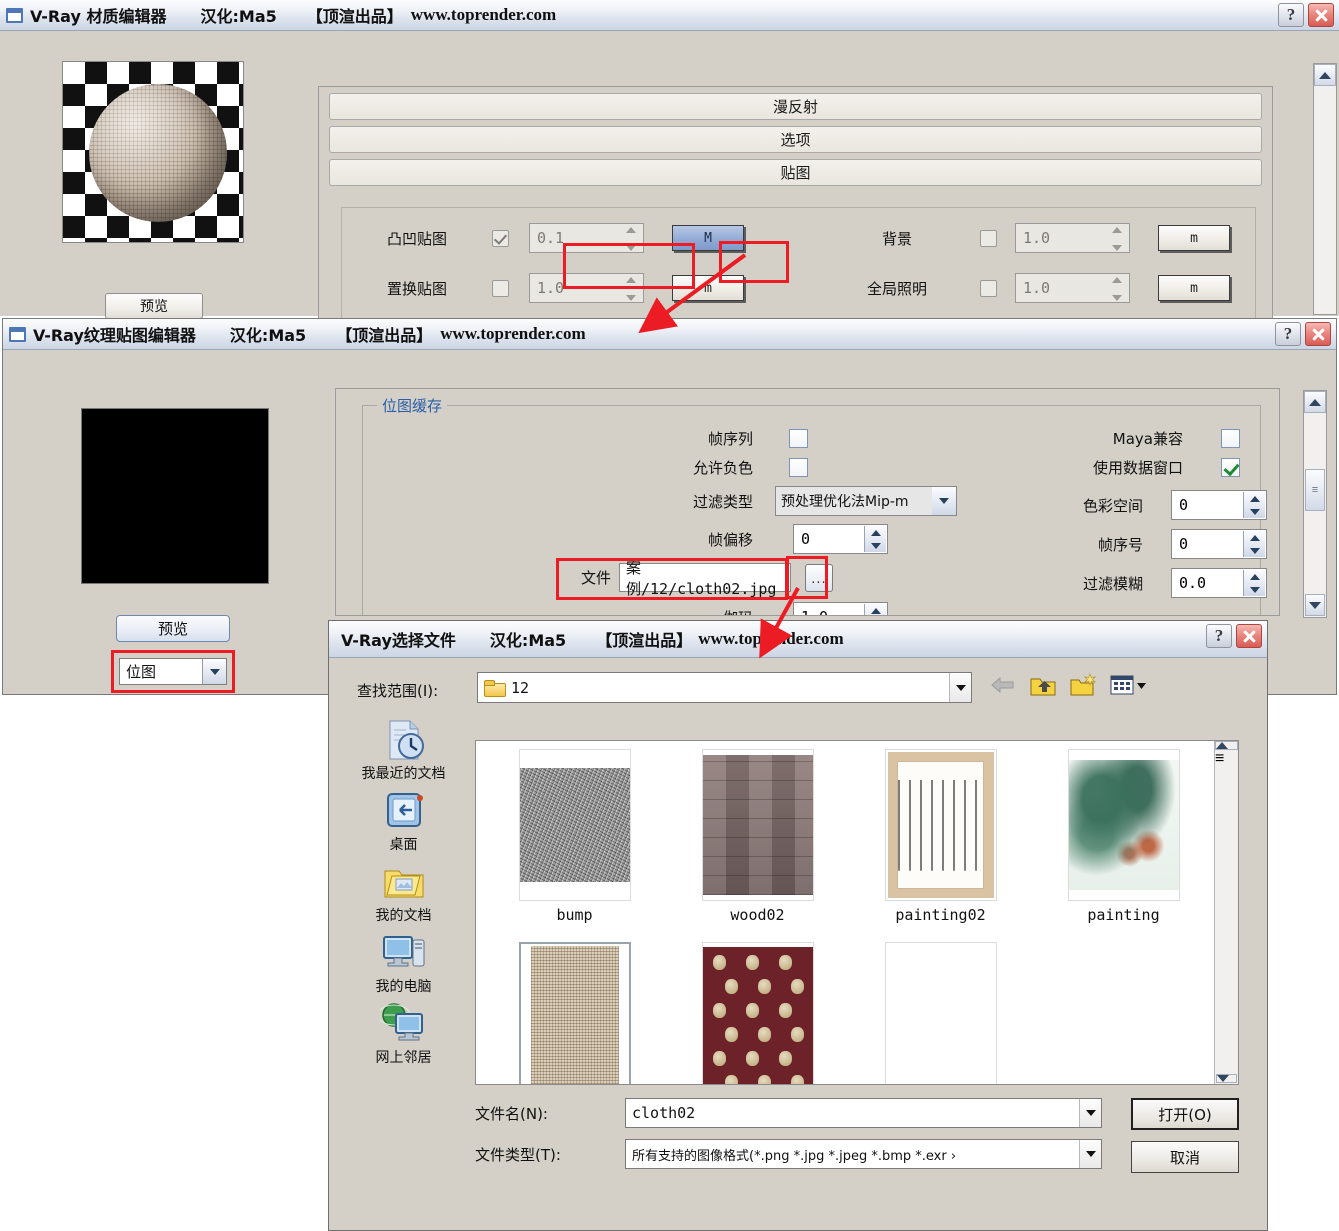  Describe the element at coordinates (1219, 583) in the screenshot. I see `filter-blur-input: 0.0` at that location.